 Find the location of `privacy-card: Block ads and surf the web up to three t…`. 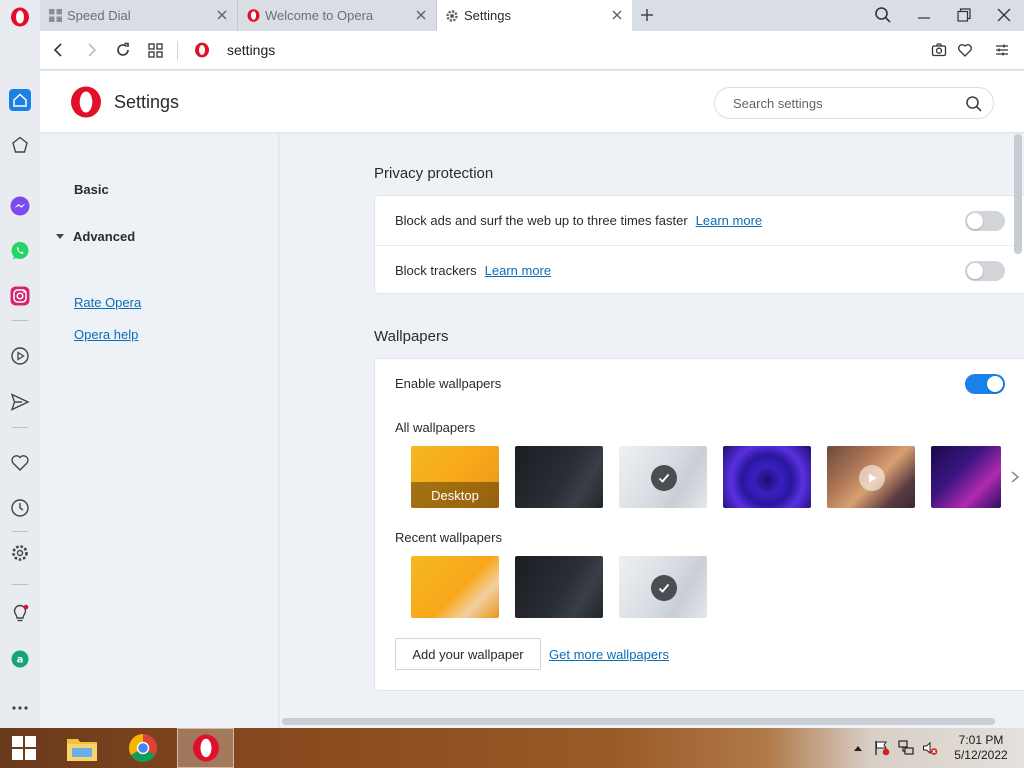

privacy-card: Block ads and surf the web up to three t… is located at coordinates (699, 244).